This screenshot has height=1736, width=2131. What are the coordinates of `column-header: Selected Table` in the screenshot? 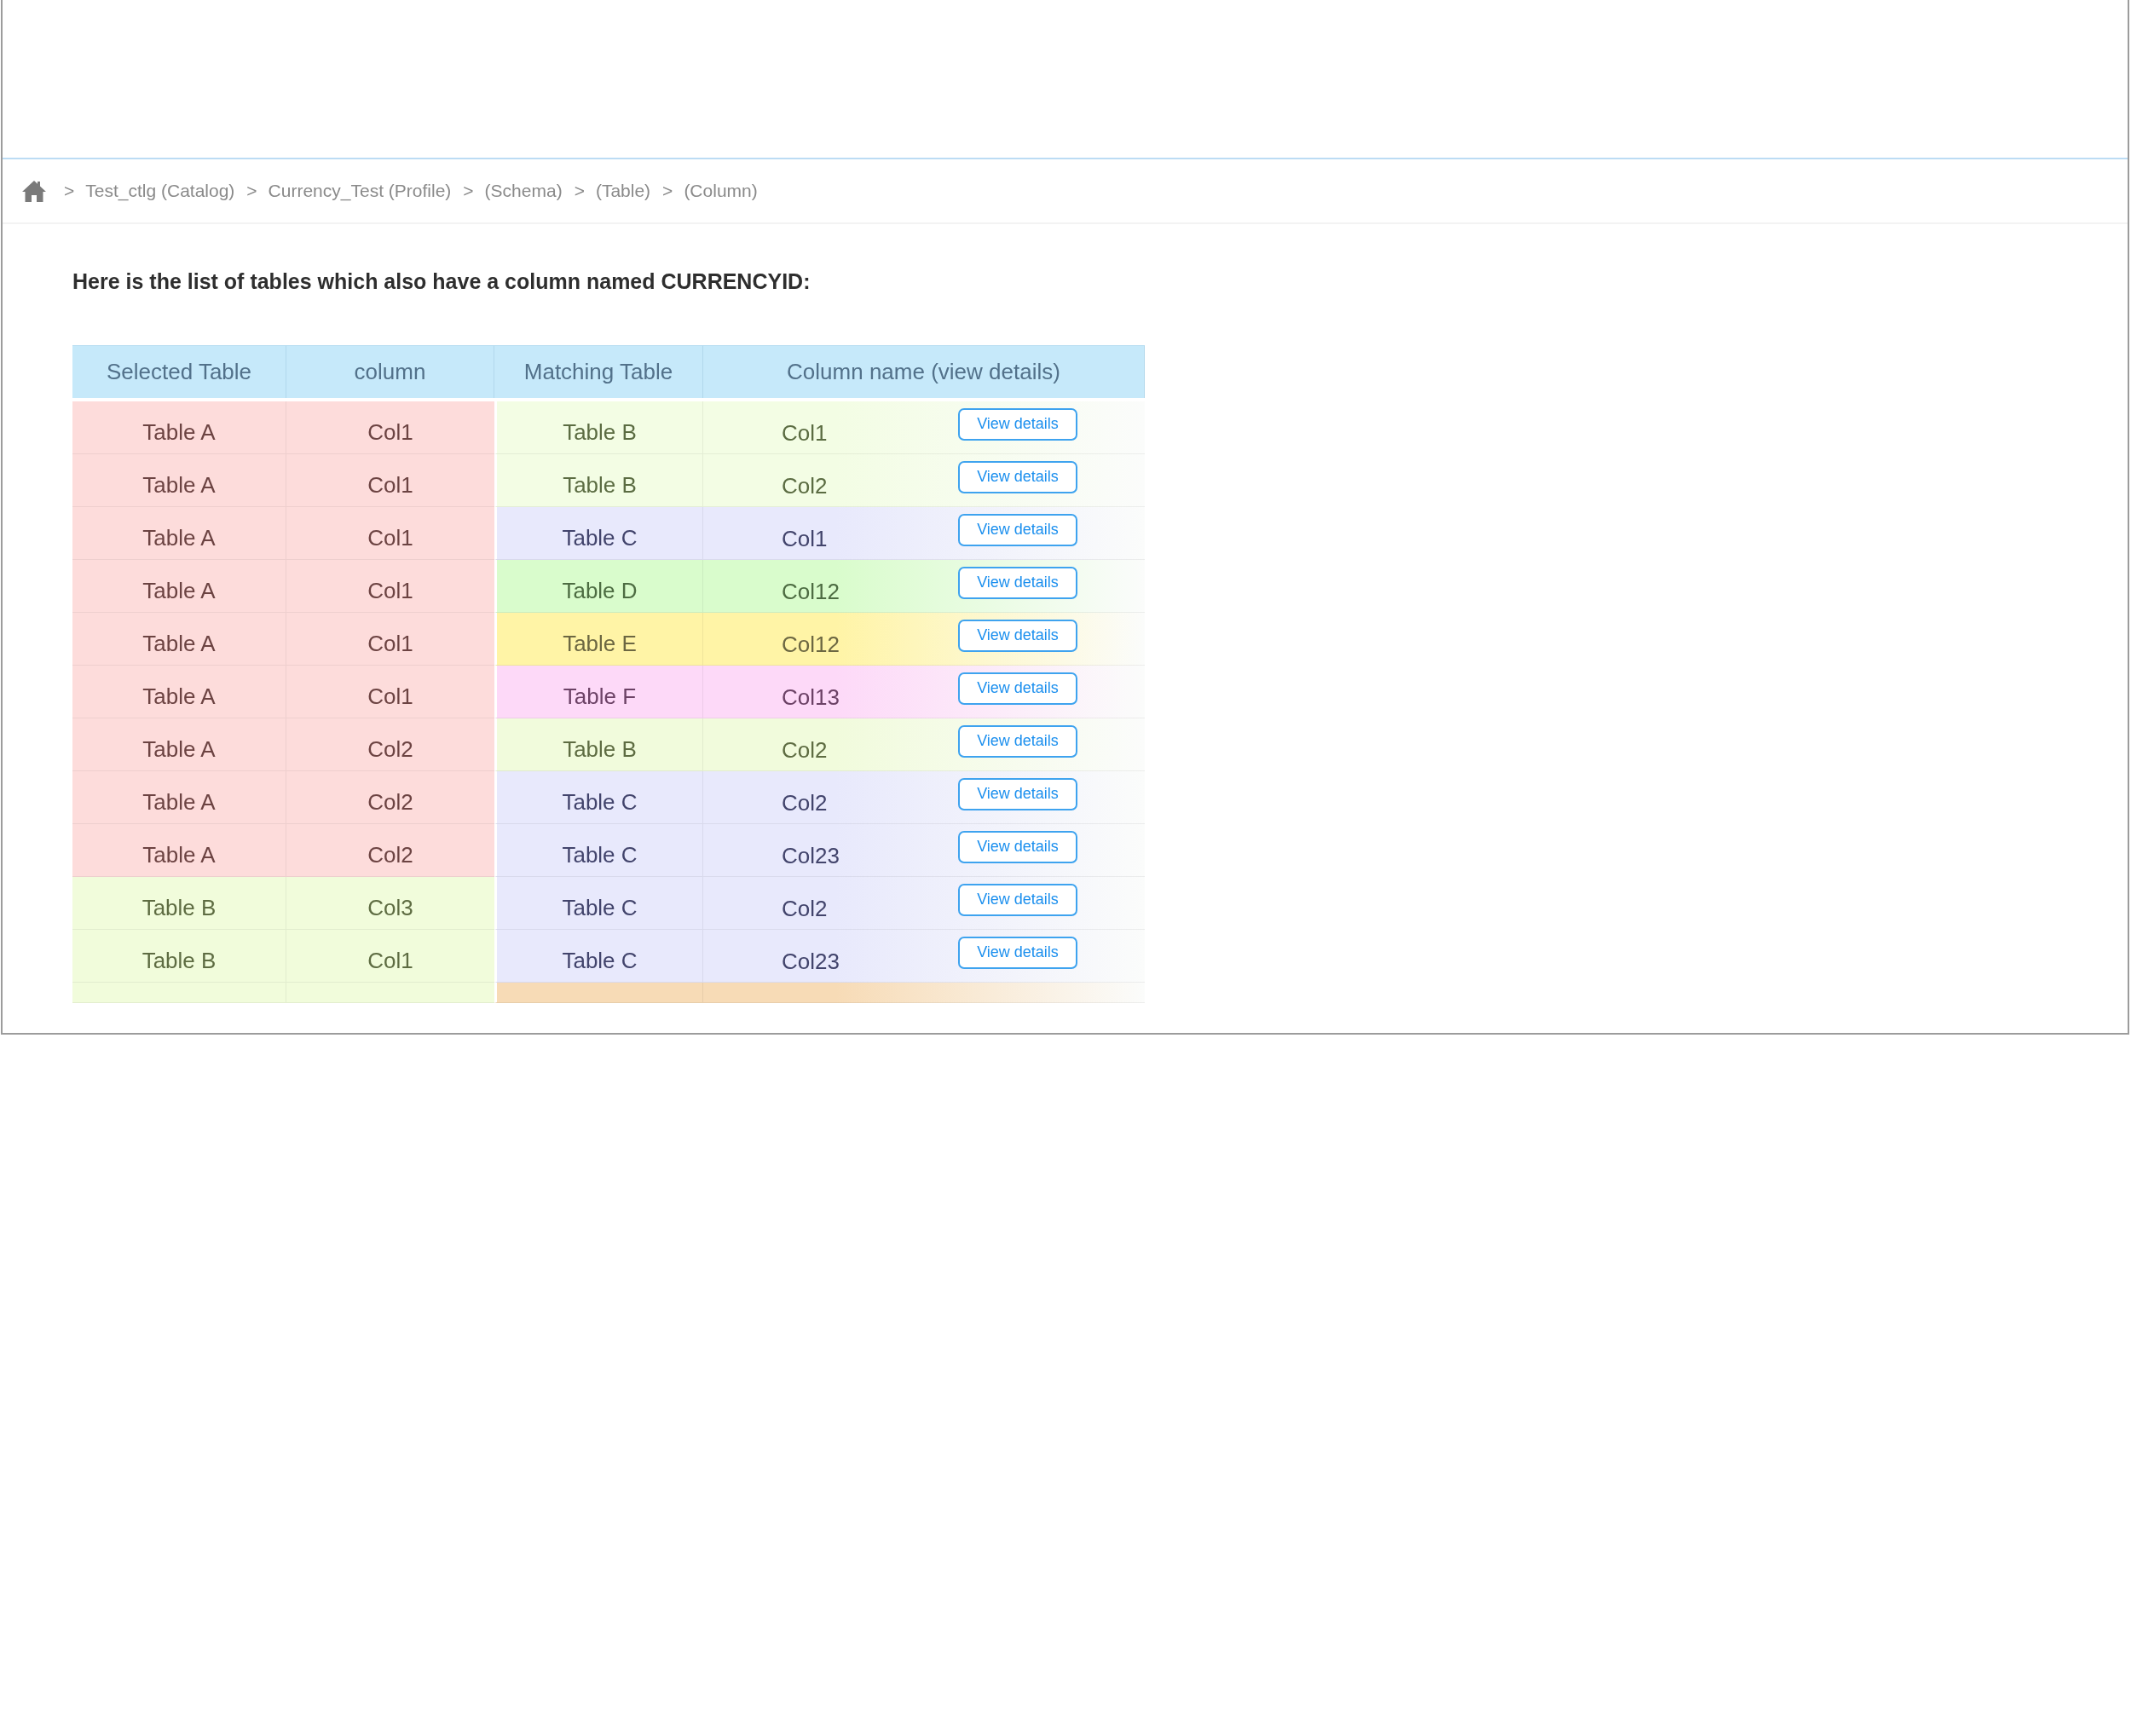 It's located at (179, 371).